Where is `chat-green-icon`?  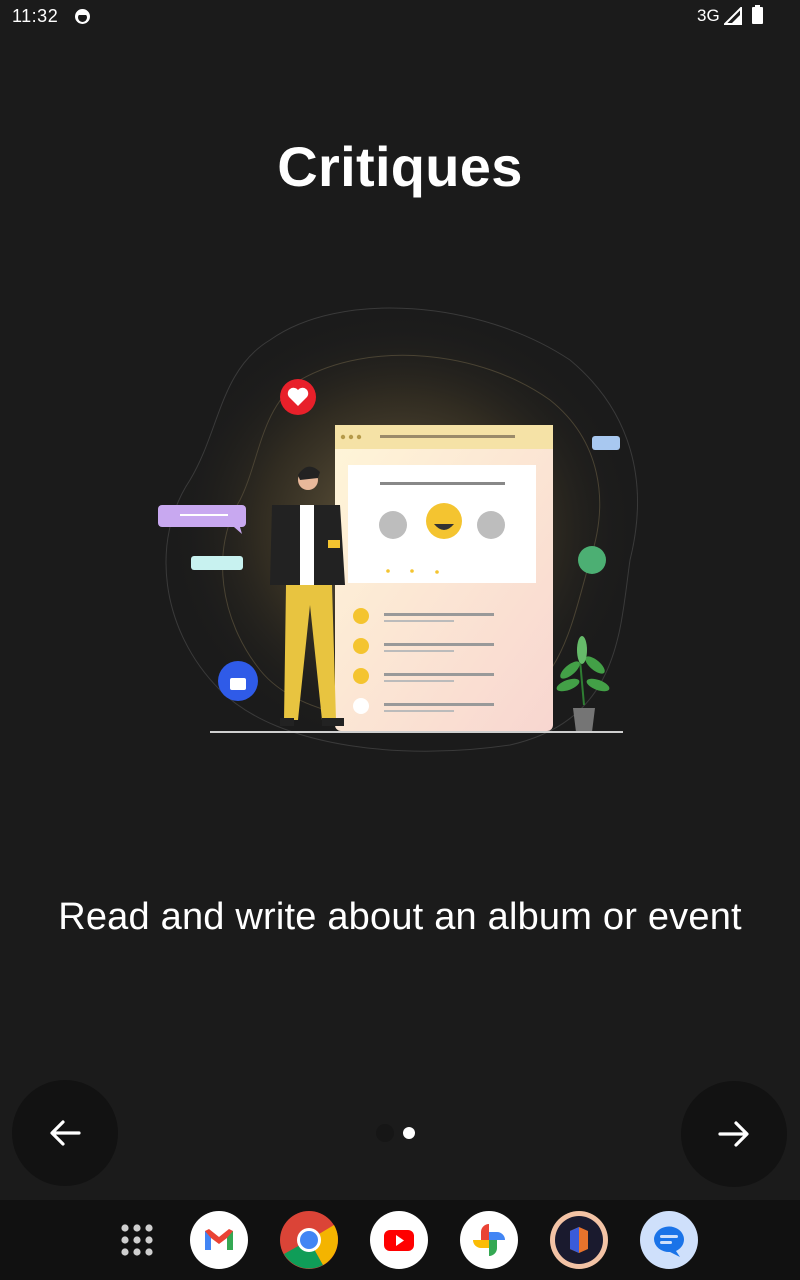 chat-green-icon is located at coordinates (592, 560).